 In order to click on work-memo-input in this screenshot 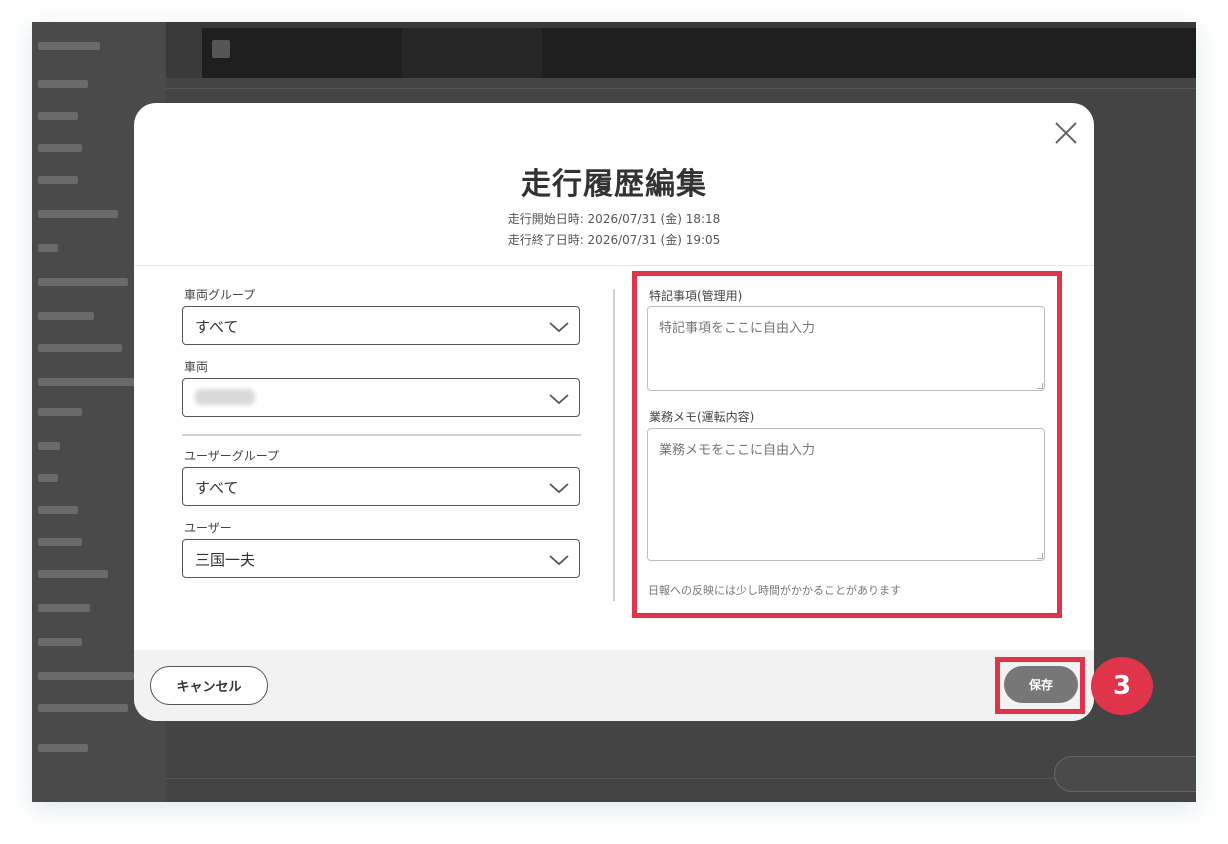, I will do `click(846, 494)`.